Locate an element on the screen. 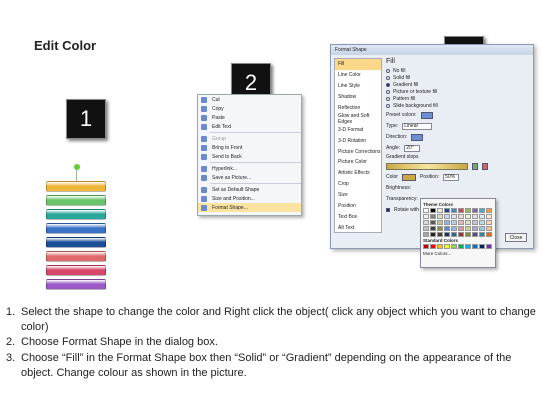 This screenshot has width=560, height=420. rotation-handle is located at coordinates (77, 167).